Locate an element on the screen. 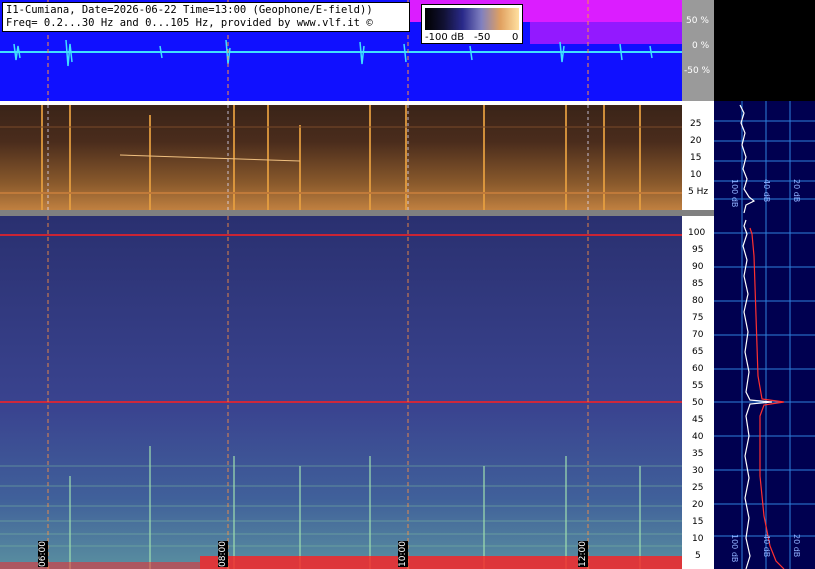  lowfreq-tick: 5 Hz is located at coordinates (698, 192).